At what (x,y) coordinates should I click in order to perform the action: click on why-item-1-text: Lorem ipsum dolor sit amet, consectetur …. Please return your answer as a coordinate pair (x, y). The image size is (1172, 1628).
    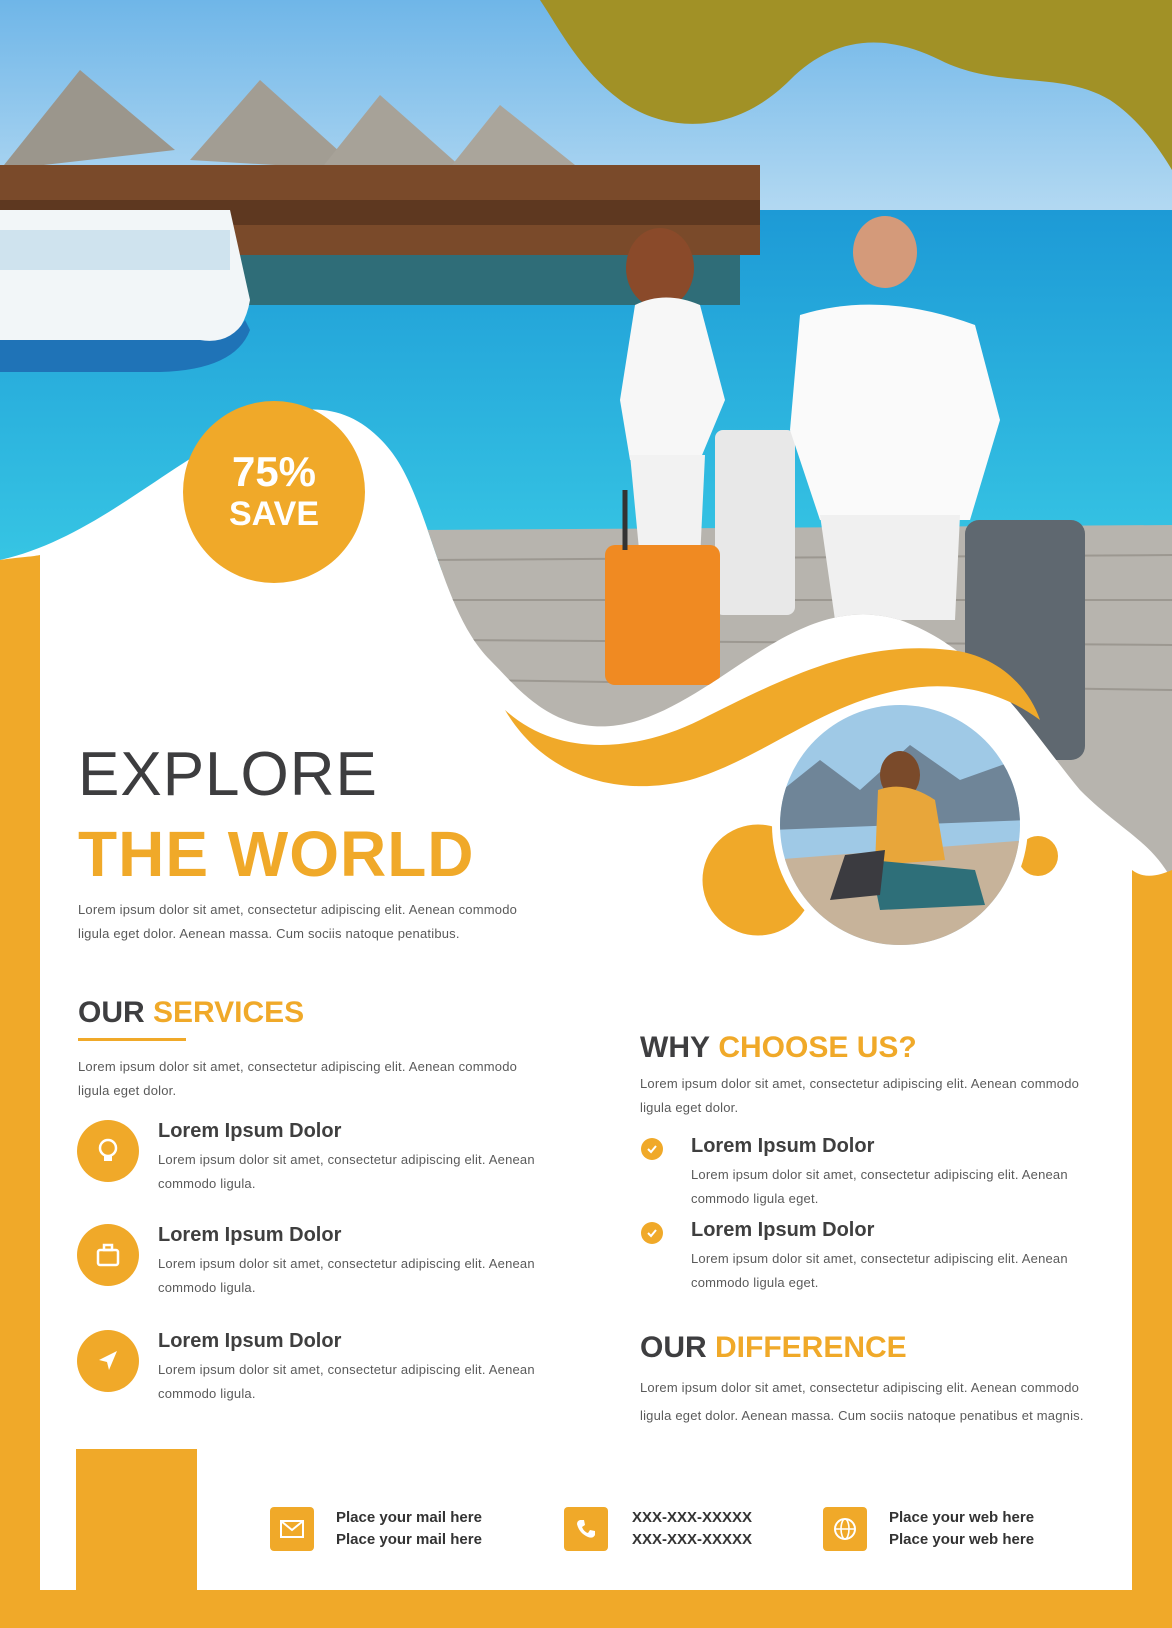
    Looking at the image, I should click on (879, 1186).